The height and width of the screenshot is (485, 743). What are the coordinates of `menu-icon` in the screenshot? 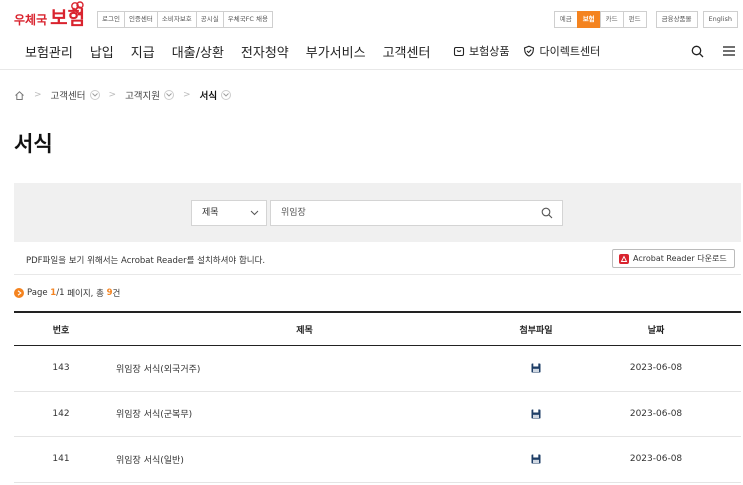 It's located at (729, 51).